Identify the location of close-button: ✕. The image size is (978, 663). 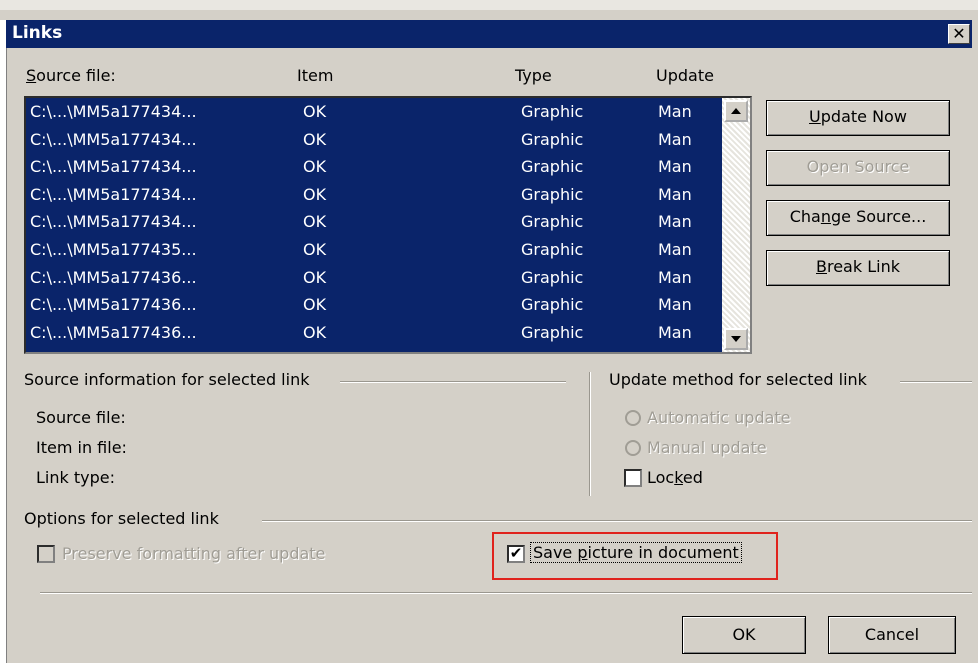
(959, 34).